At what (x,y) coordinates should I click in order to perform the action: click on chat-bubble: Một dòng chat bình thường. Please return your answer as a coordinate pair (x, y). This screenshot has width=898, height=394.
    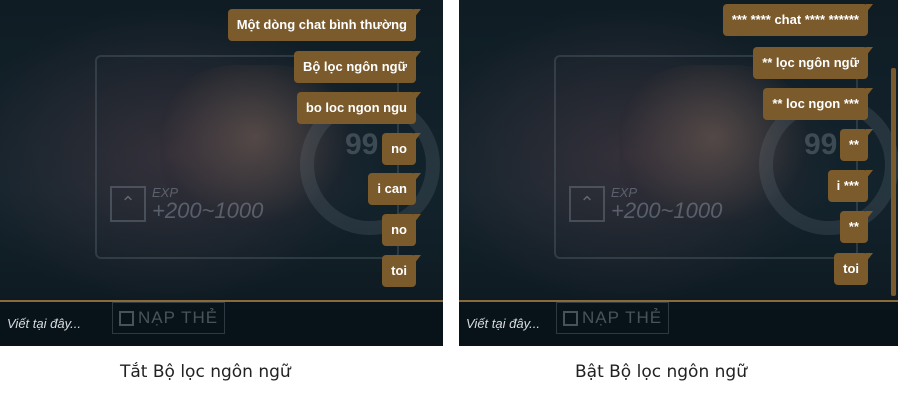
    Looking at the image, I should click on (324, 25).